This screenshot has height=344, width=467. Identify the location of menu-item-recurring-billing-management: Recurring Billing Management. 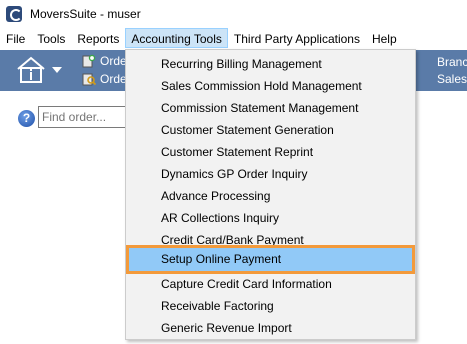
(270, 64).